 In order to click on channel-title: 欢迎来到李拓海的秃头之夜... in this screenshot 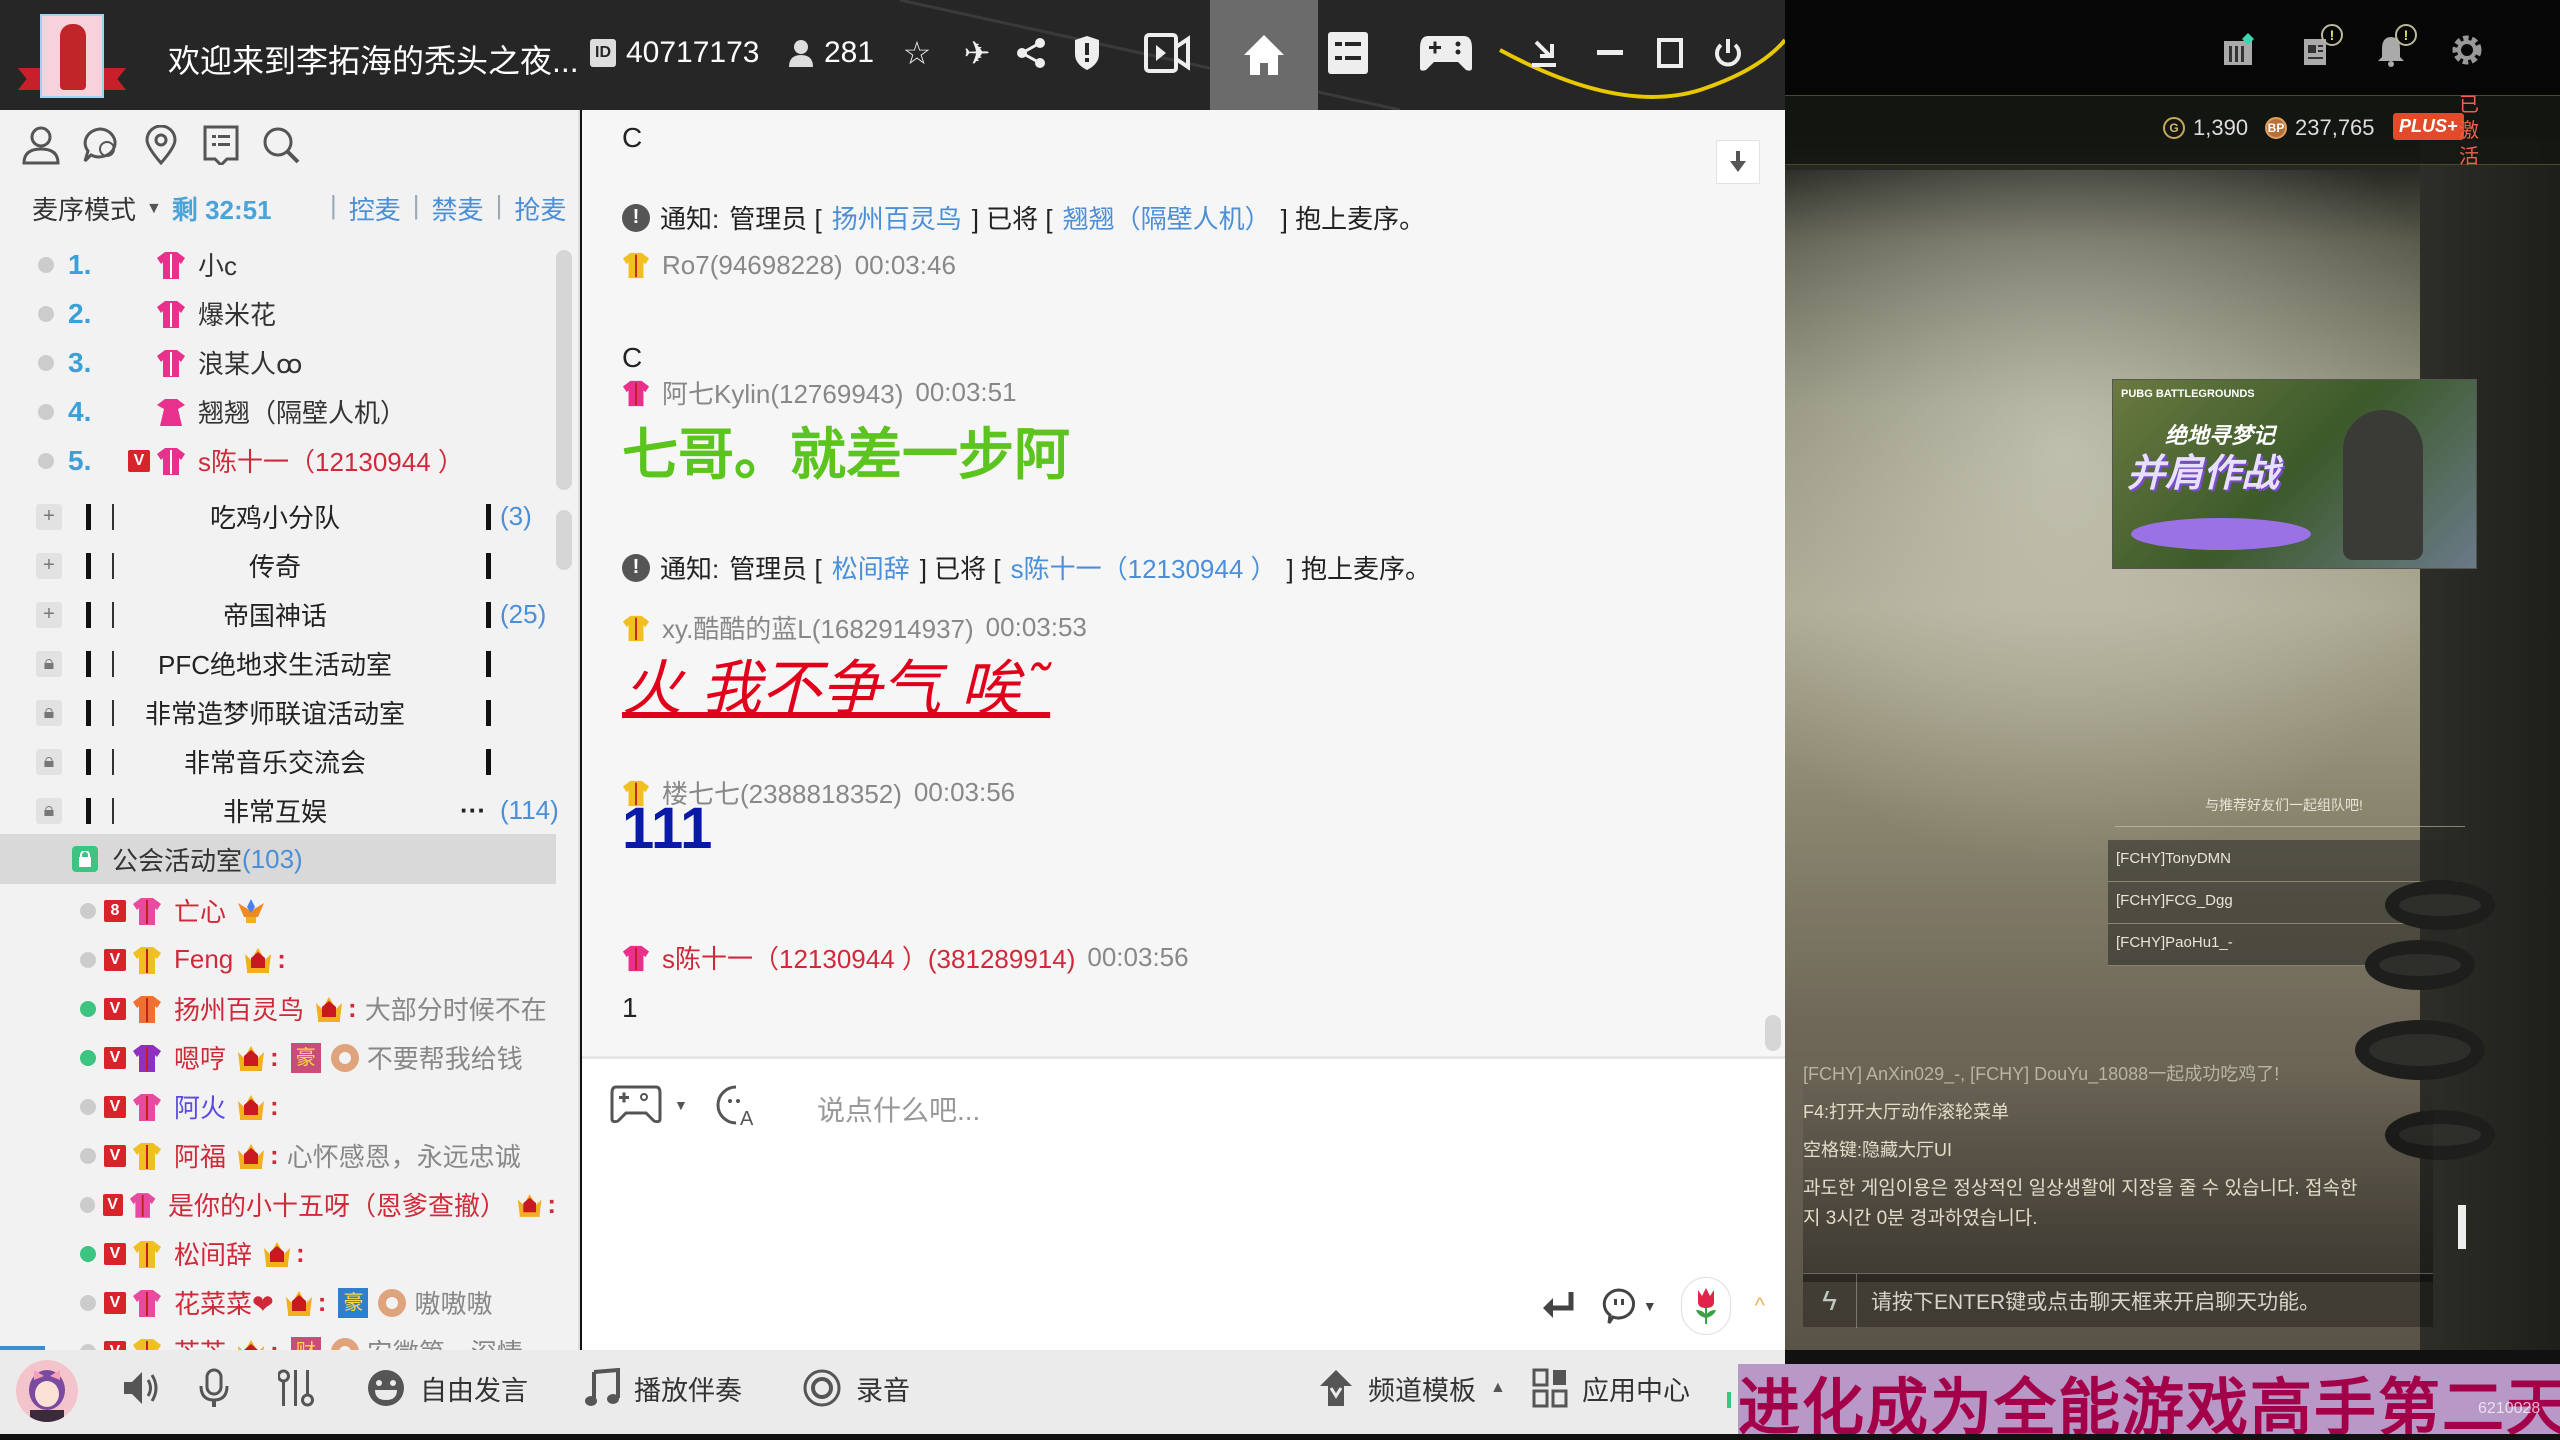, I will do `click(373, 59)`.